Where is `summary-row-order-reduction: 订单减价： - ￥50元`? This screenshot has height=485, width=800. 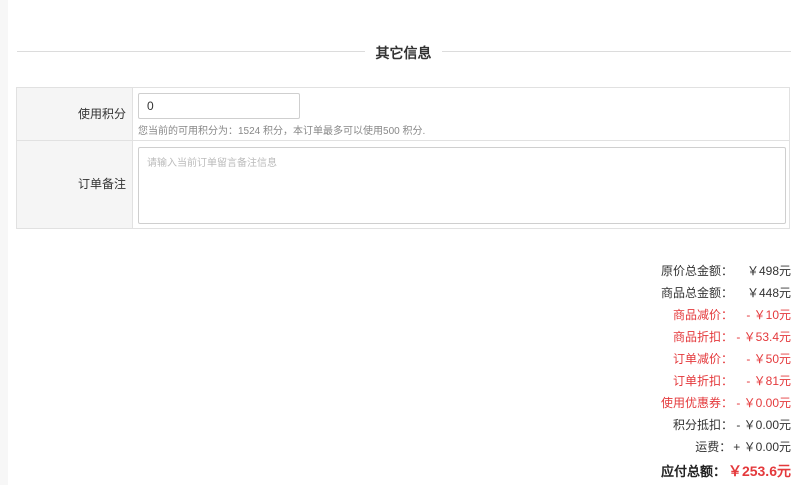
summary-row-order-reduction: 订单减价： - ￥50元 is located at coordinates (641, 359).